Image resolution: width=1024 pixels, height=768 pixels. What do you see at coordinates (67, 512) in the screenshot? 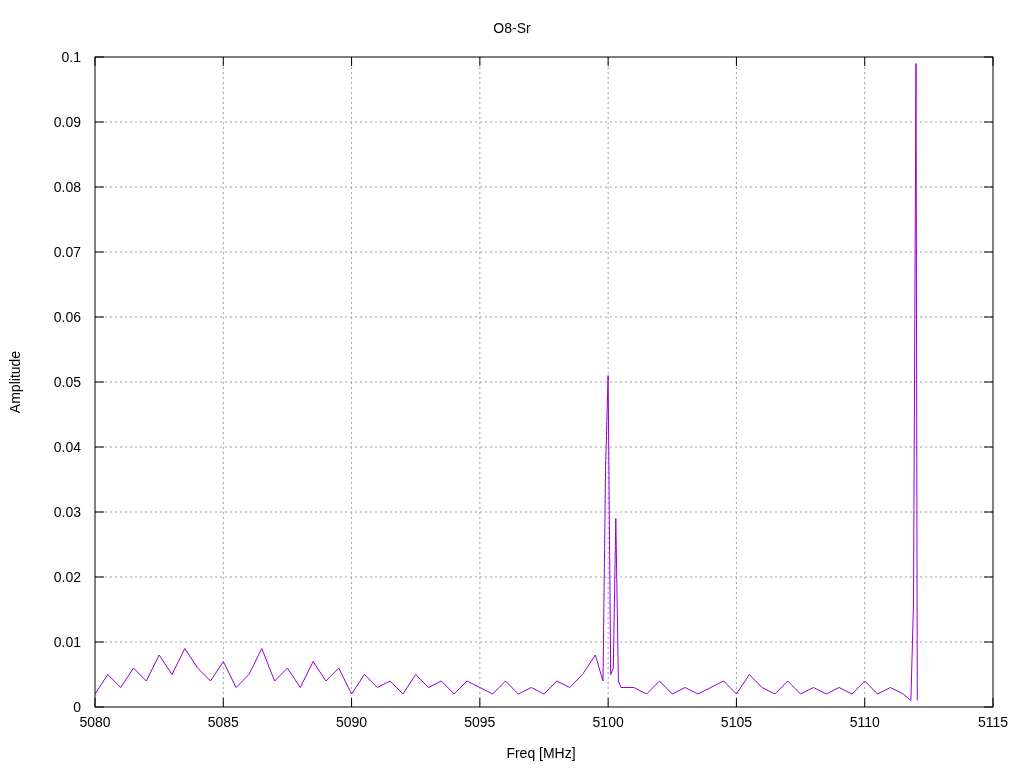
I see `y-tick-label: 0.03` at bounding box center [67, 512].